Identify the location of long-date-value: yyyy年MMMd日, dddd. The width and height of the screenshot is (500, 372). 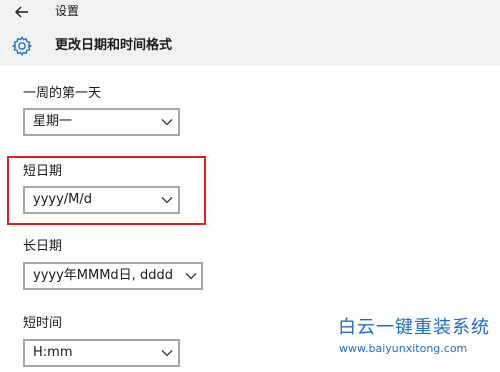
(103, 275).